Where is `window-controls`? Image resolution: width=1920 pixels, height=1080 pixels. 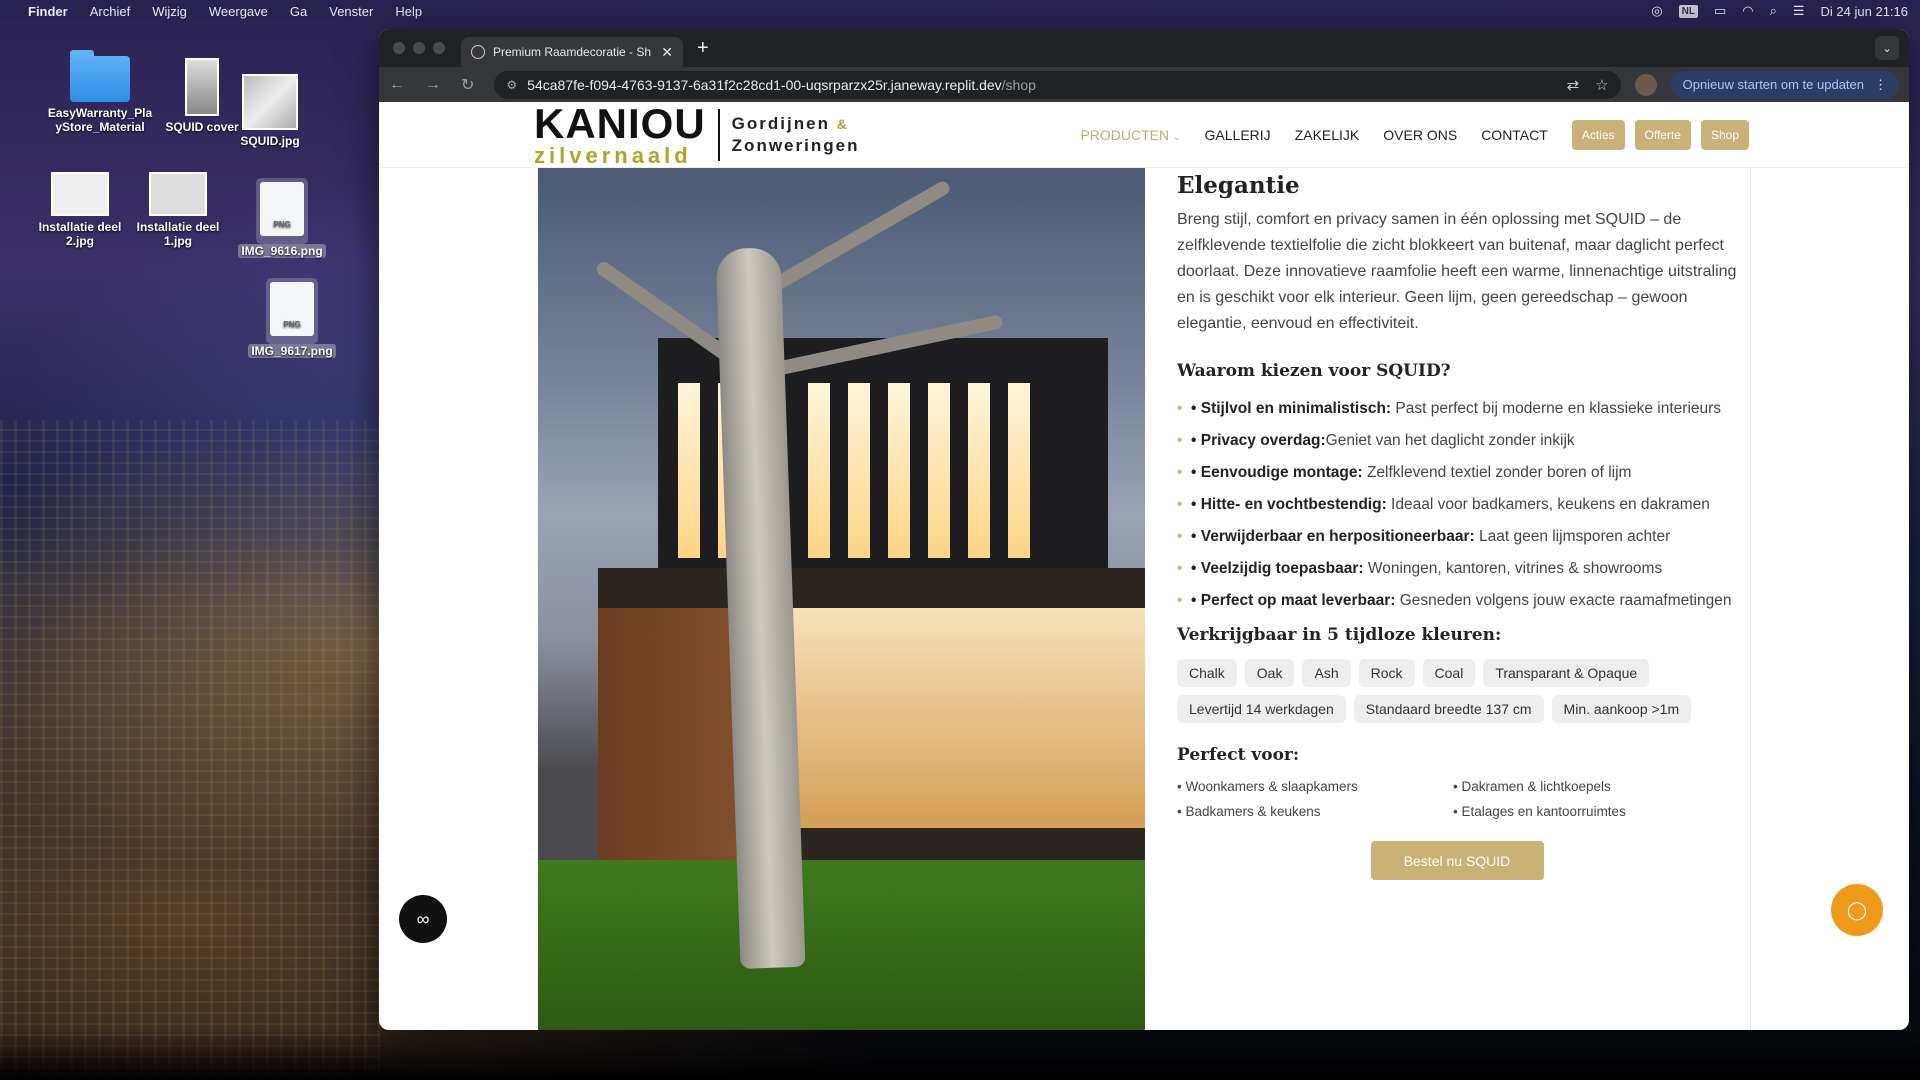
window-controls is located at coordinates (419, 48).